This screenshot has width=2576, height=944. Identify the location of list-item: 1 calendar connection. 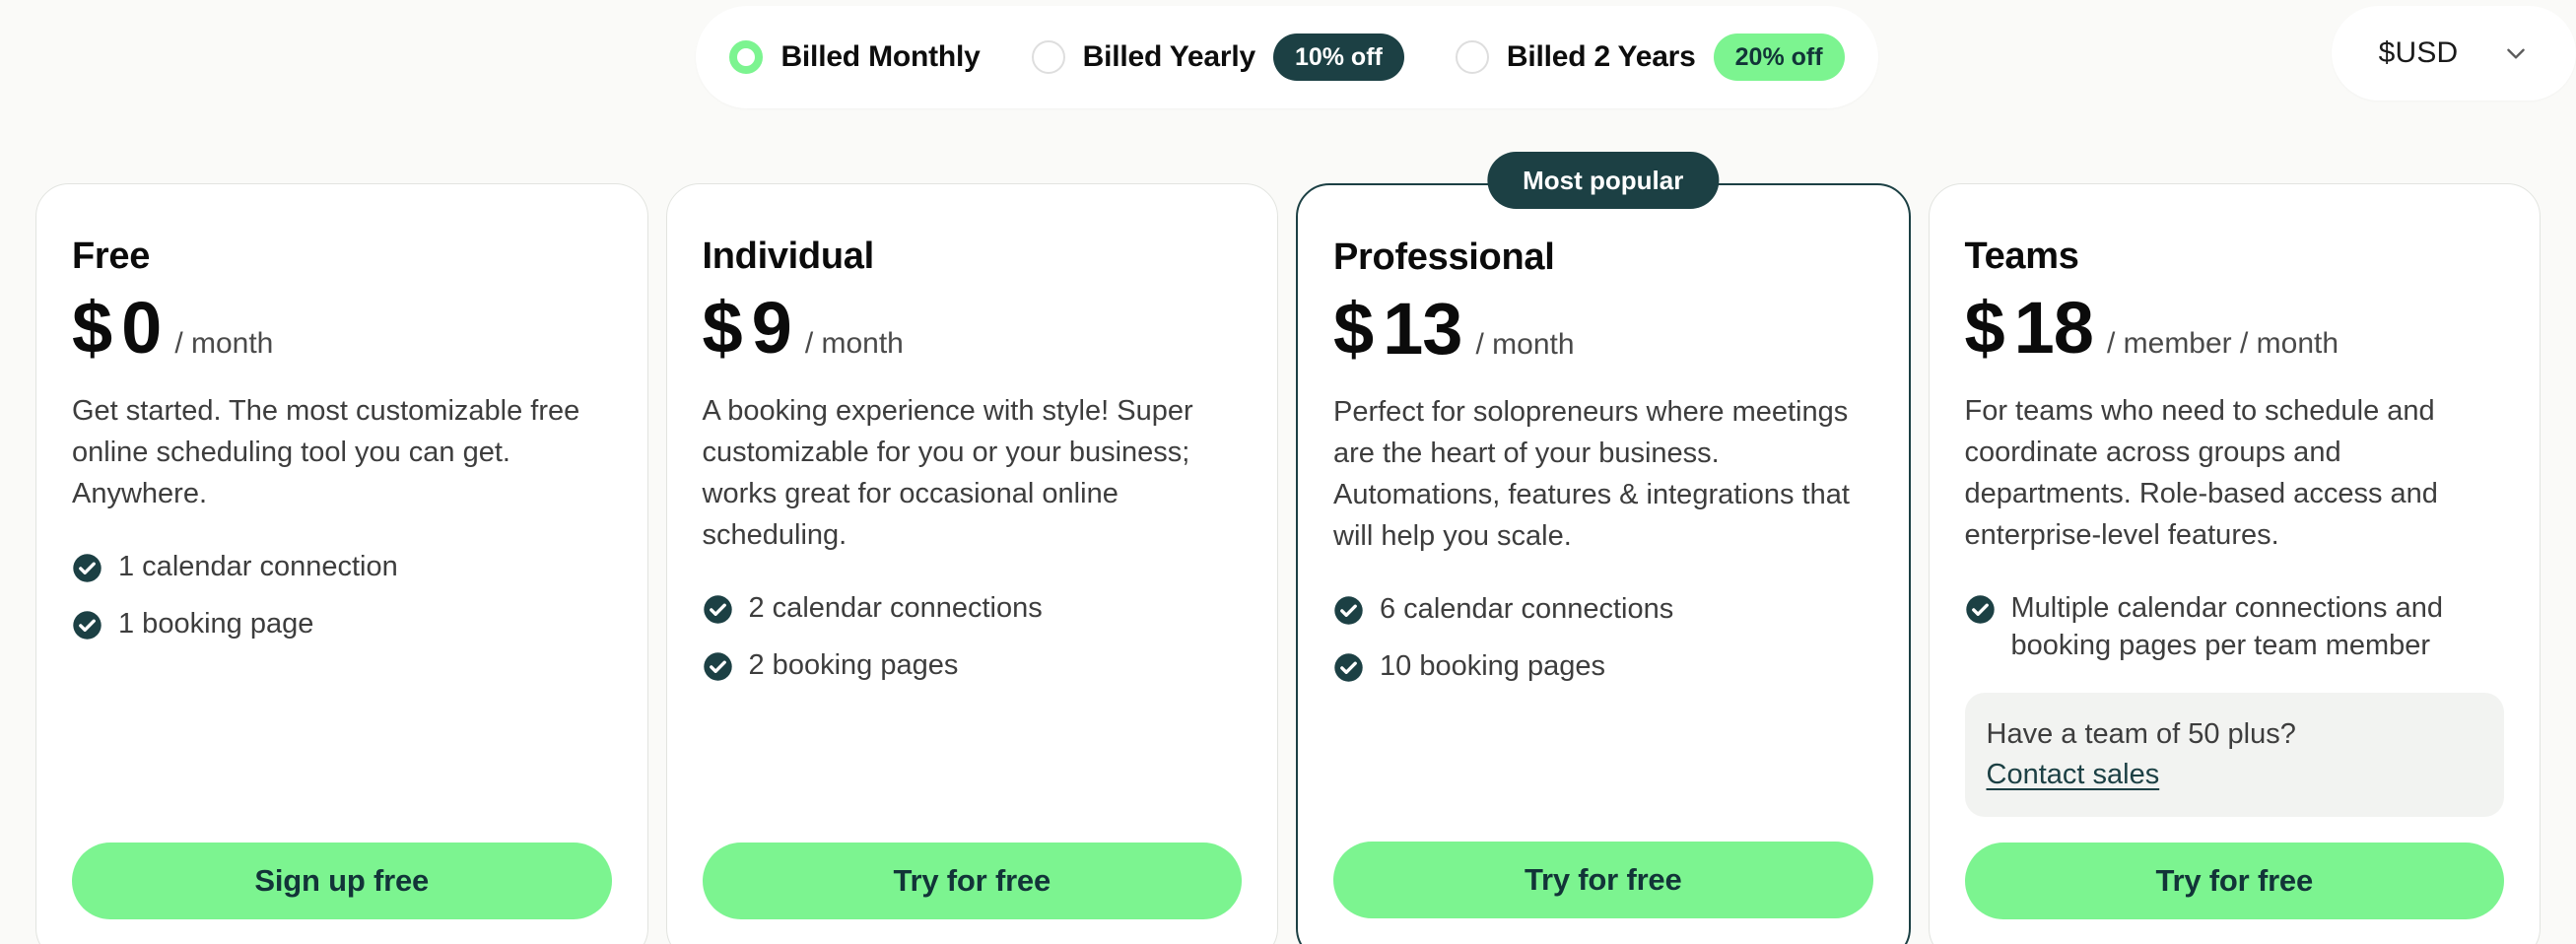
(342, 566).